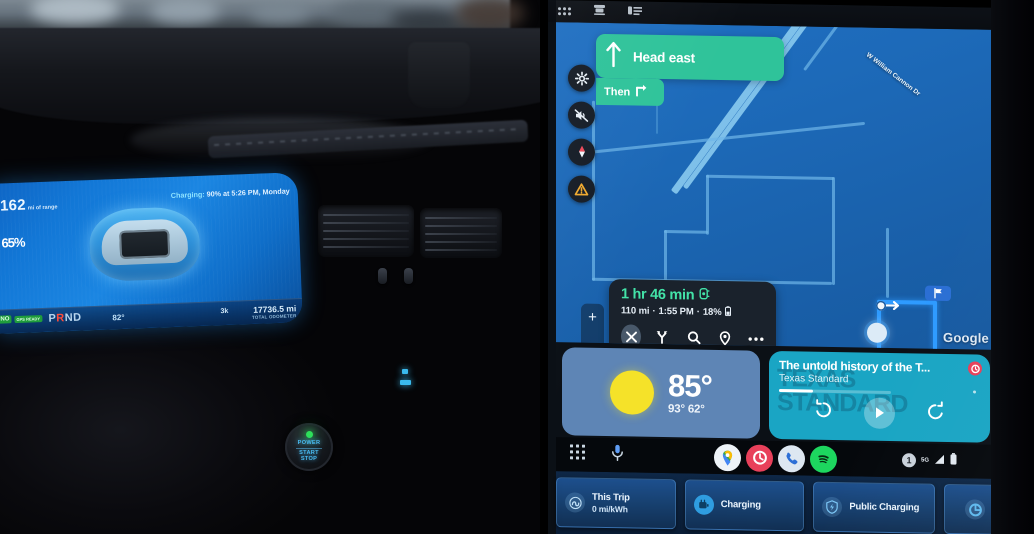 This screenshot has width=1034, height=534. Describe the element at coordinates (725, 338) in the screenshot. I see `place-pin-icon` at that location.